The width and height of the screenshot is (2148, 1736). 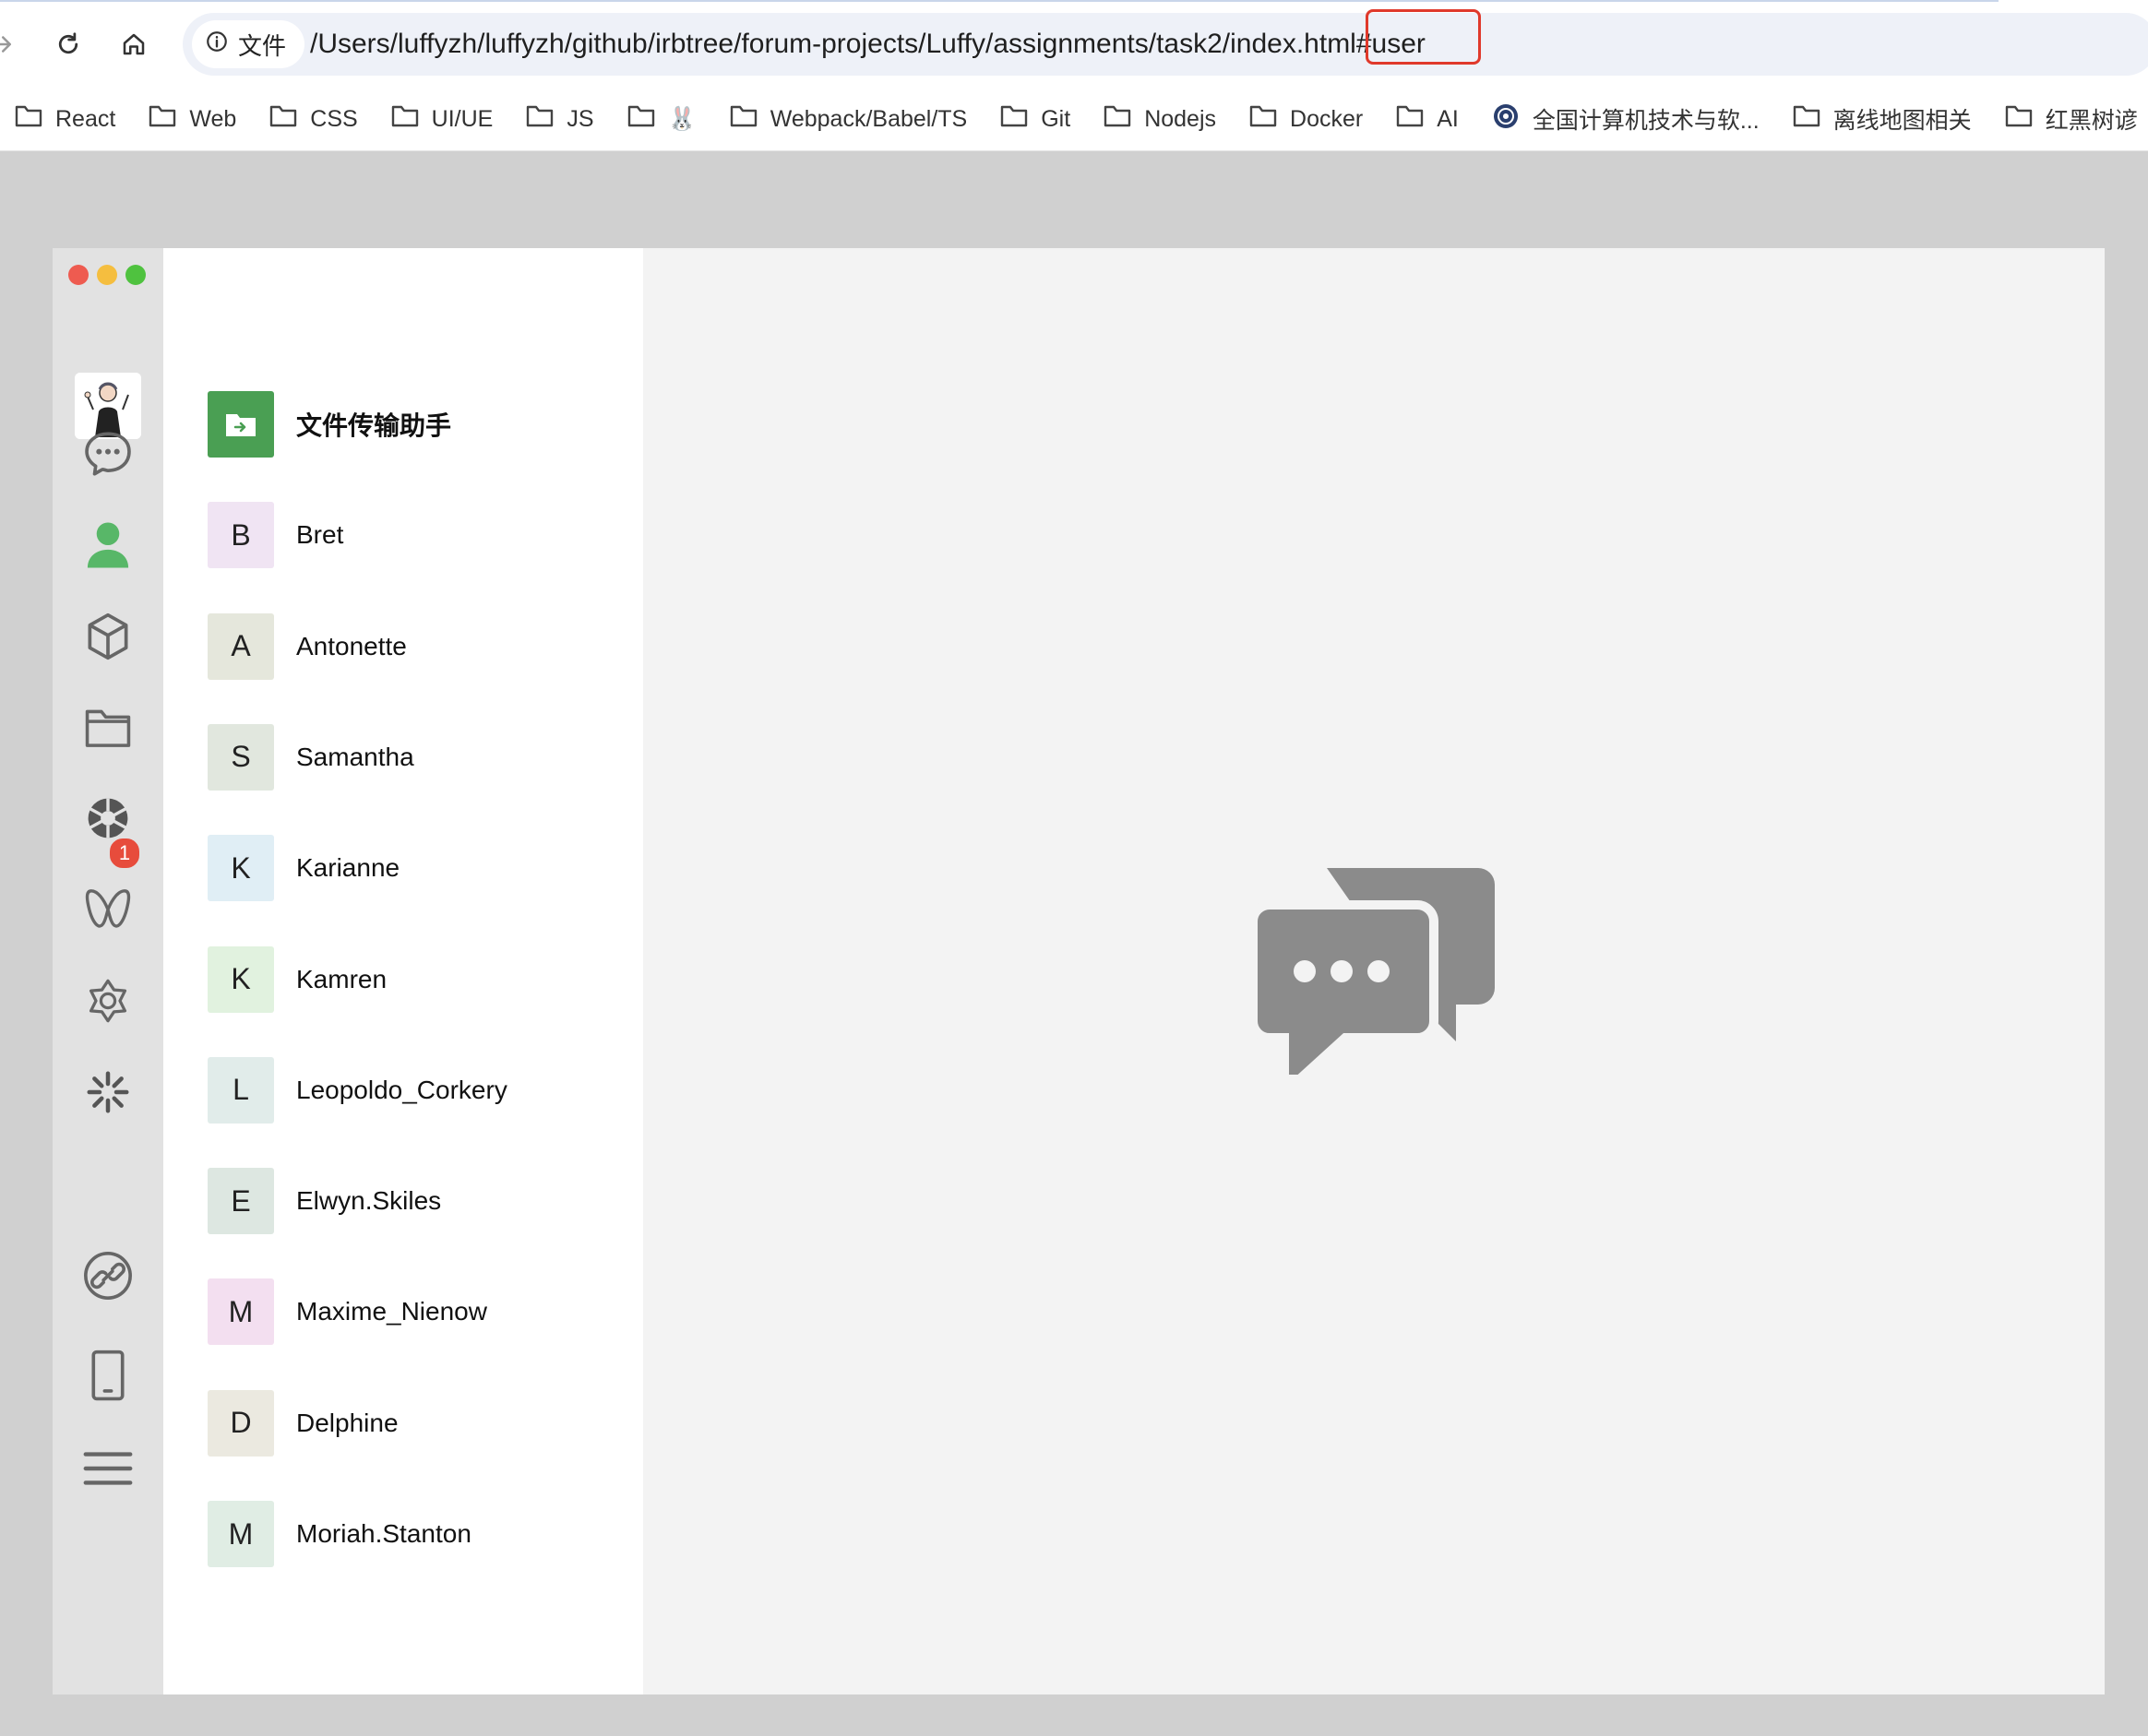 I want to click on chat-icon, so click(x=108, y=454).